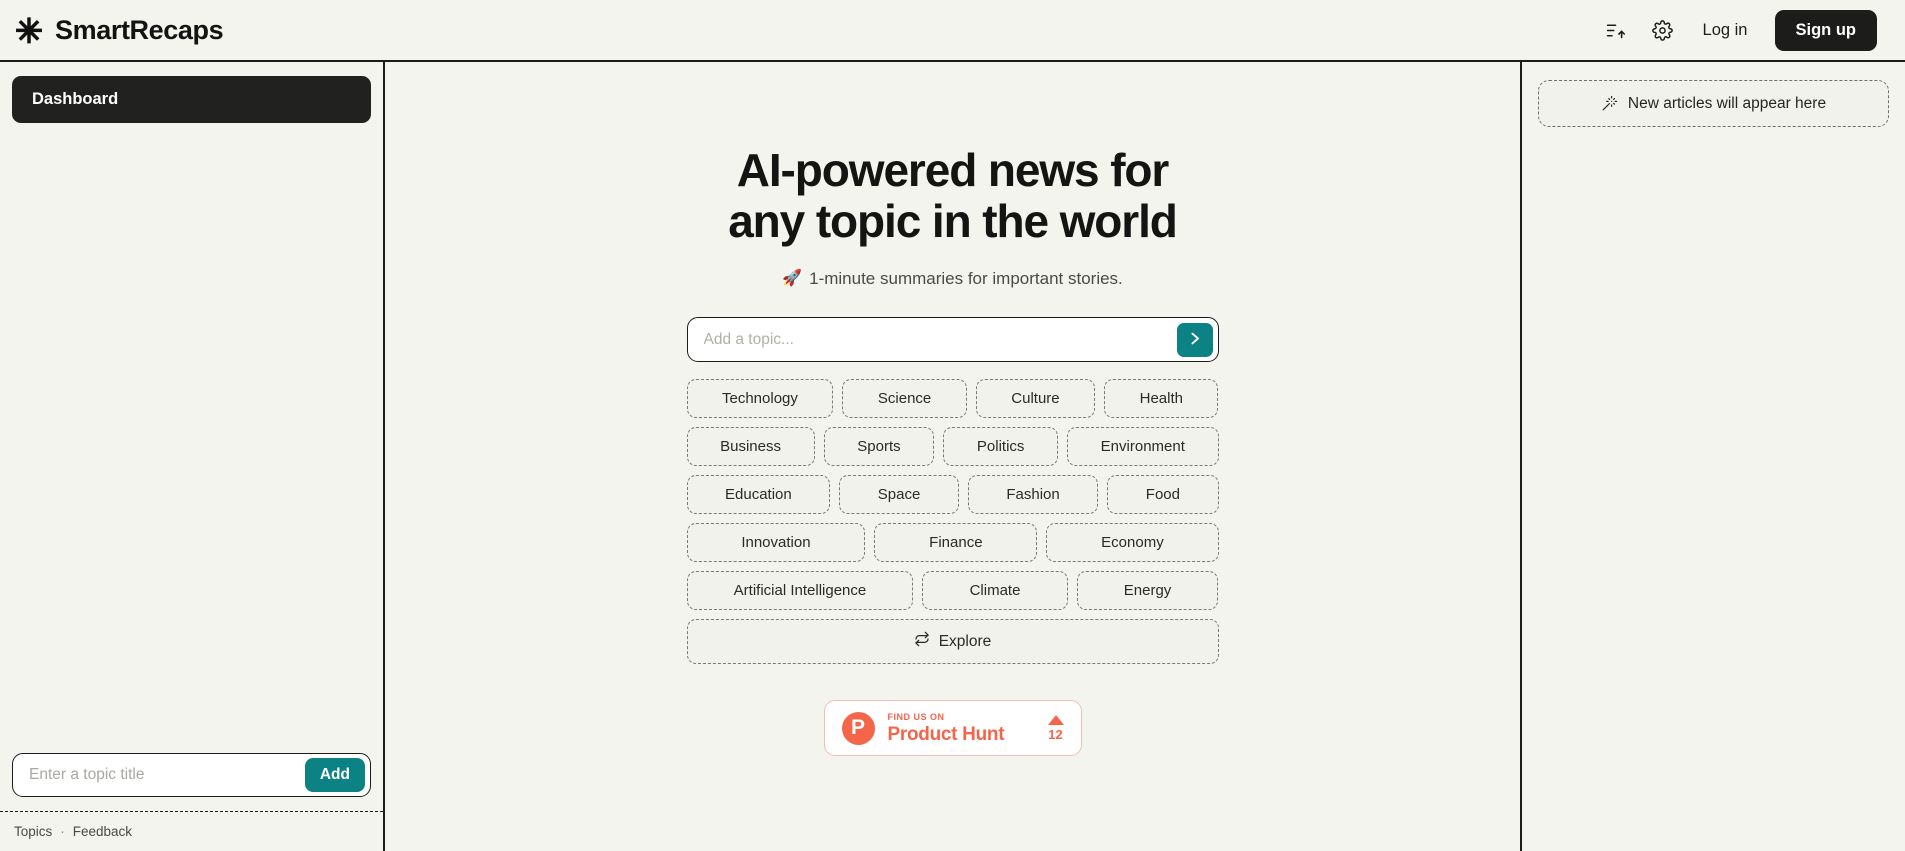 The image size is (1905, 851). I want to click on topic-chip: Artificial Intelligence, so click(800, 591).